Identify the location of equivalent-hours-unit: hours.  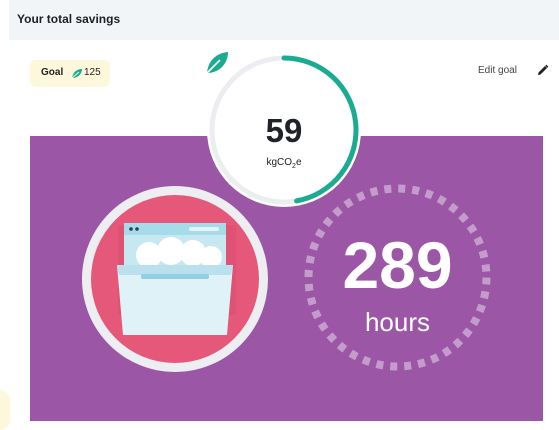
(397, 322).